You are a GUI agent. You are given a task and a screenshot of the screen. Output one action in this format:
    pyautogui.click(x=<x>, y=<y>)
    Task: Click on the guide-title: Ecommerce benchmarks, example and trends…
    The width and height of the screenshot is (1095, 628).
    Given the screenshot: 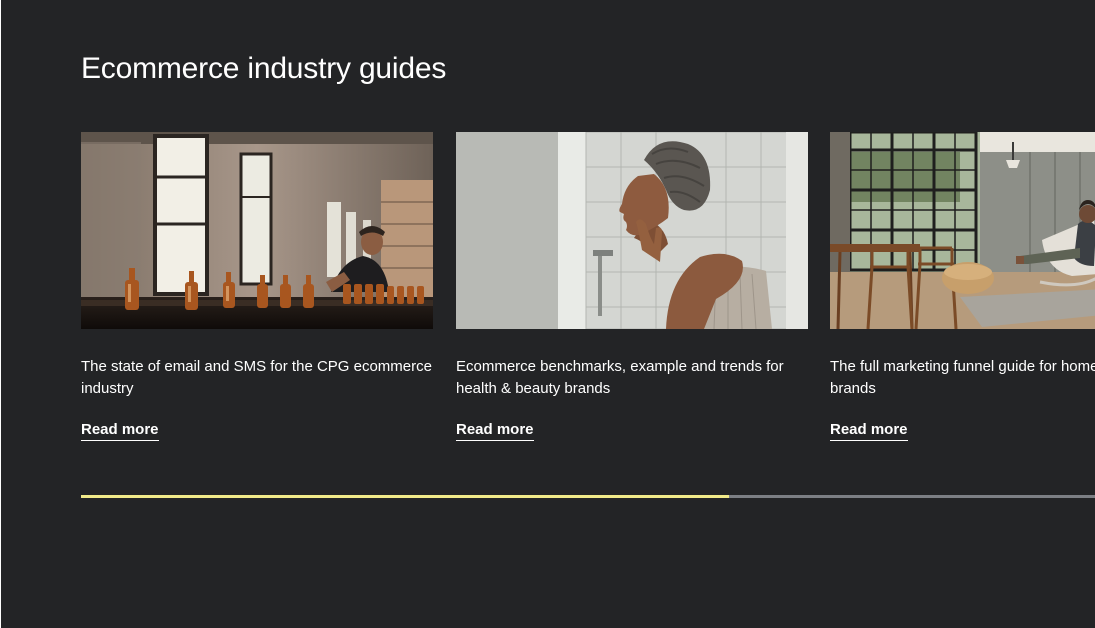 What is the action you would take?
    pyautogui.click(x=620, y=377)
    